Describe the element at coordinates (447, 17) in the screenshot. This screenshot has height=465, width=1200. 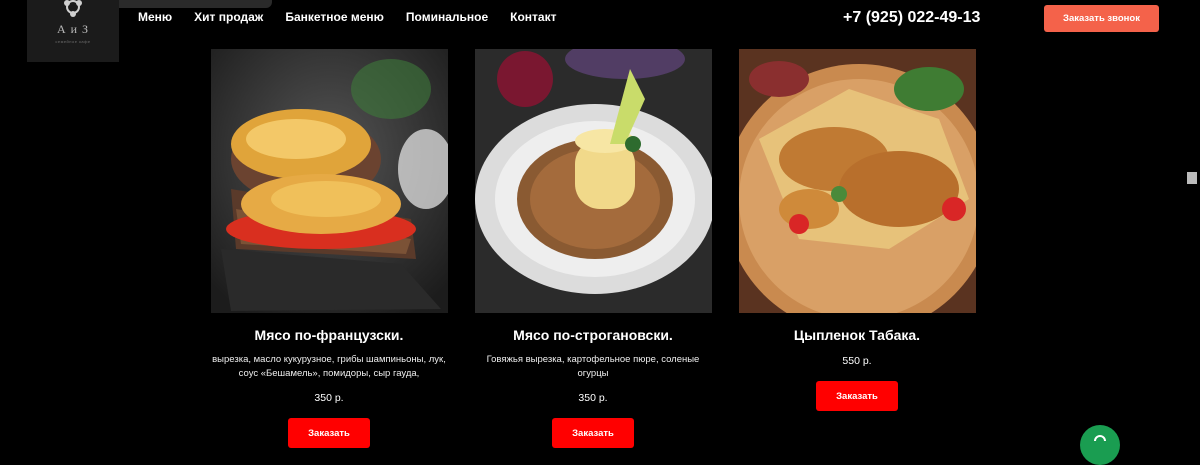
I see `nav-memorial: Поминальное` at that location.